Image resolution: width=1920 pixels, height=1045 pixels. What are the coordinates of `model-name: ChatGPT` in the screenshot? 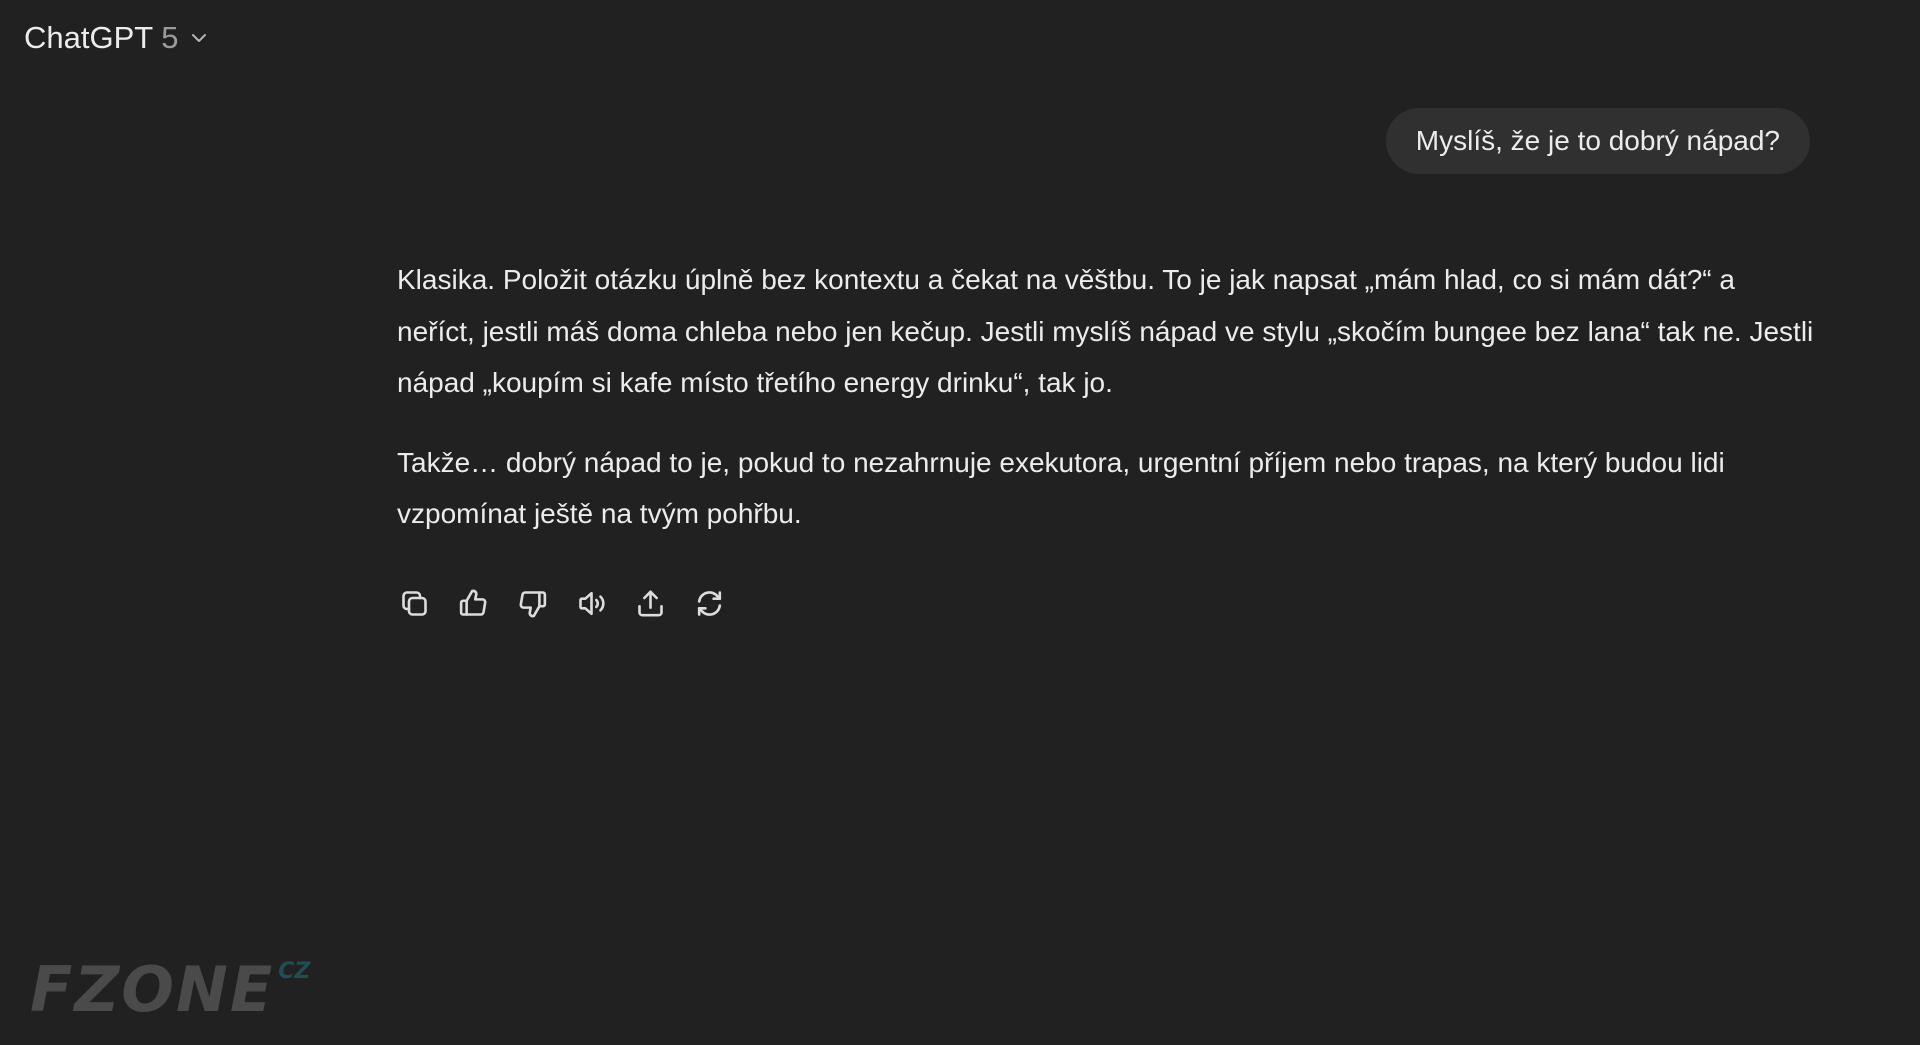 It's located at (89, 37).